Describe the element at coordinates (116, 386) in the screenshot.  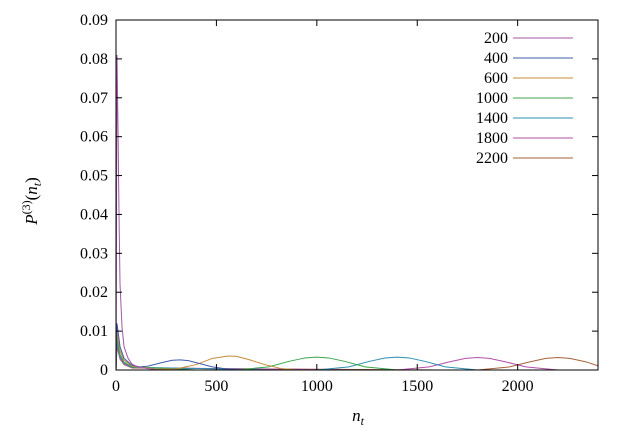
I see `x-tick-label: 0` at that location.